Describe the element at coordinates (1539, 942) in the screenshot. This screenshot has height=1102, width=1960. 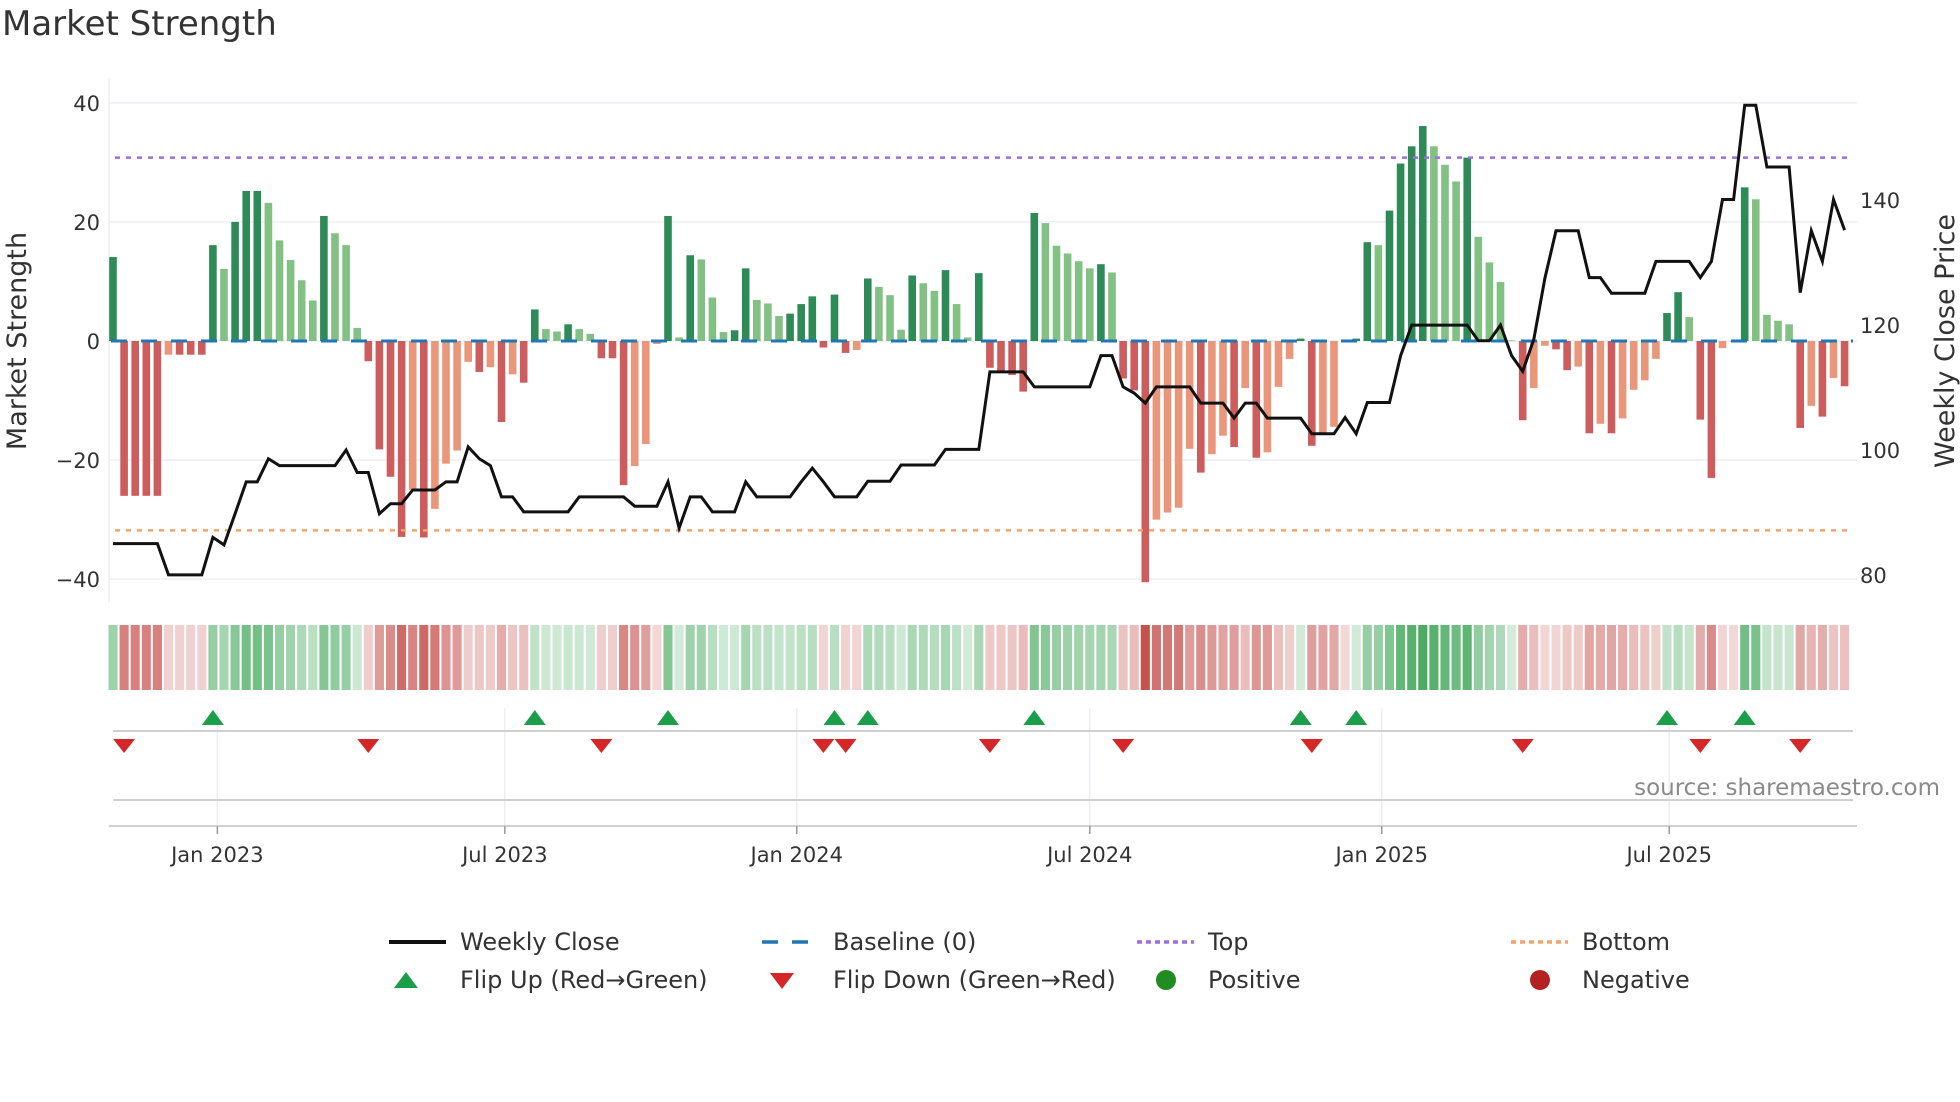
I see `legend-dotted-icon` at that location.